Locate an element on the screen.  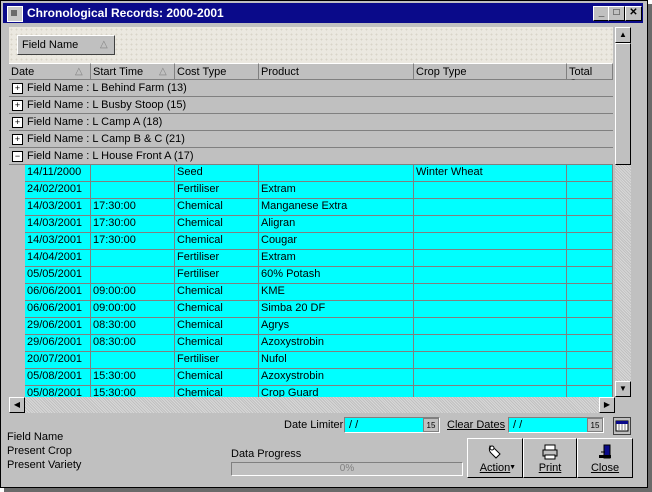
table-cell: Simba 20 DF is located at coordinates (336, 309).